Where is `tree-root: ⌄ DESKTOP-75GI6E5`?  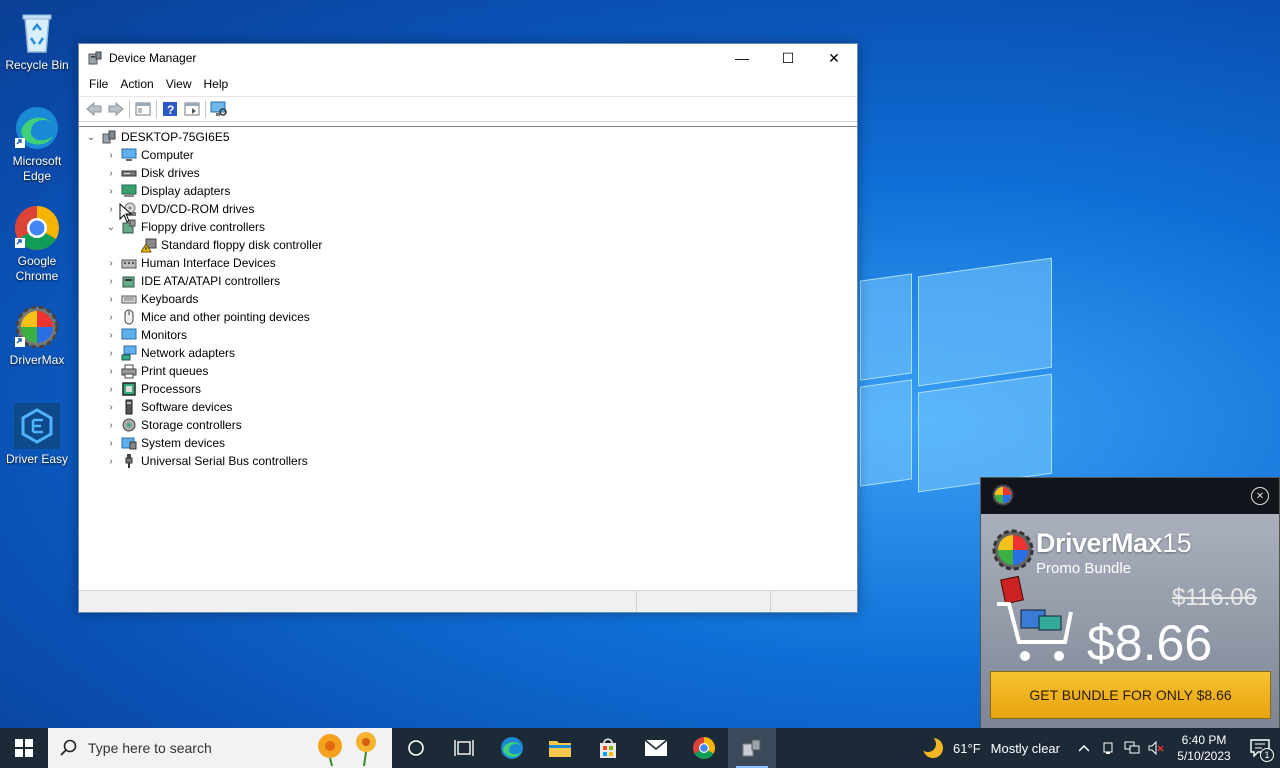
tree-root: ⌄ DESKTOP-75GI6E5 is located at coordinates (156, 137).